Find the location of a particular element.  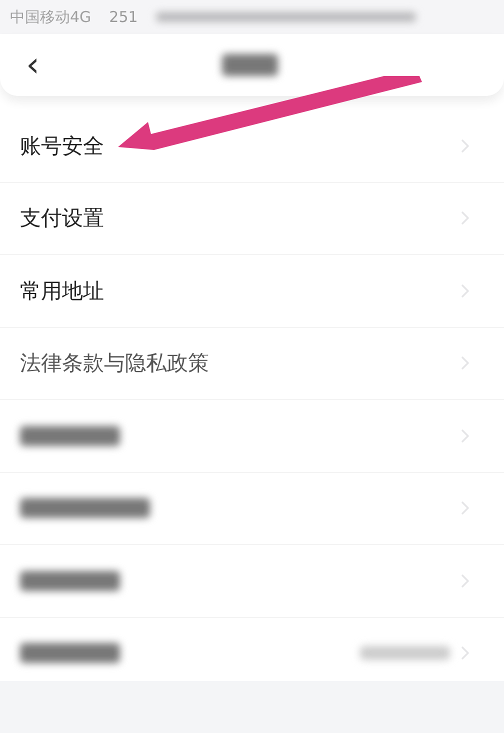

settings-item: 常用地址 is located at coordinates (62, 290).